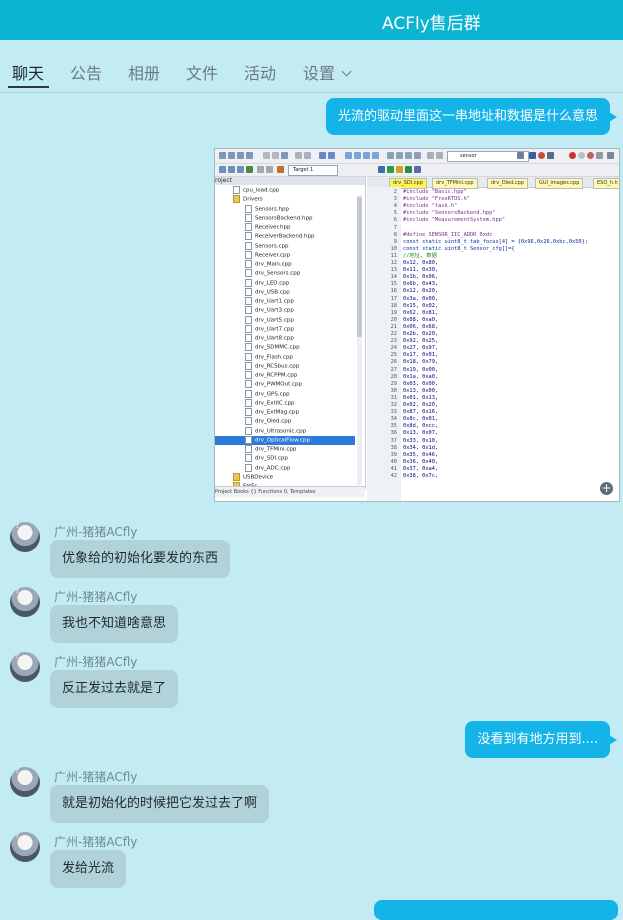 This screenshot has width=623, height=920. Describe the element at coordinates (359, 267) in the screenshot. I see `scrollbar-thumb` at that location.